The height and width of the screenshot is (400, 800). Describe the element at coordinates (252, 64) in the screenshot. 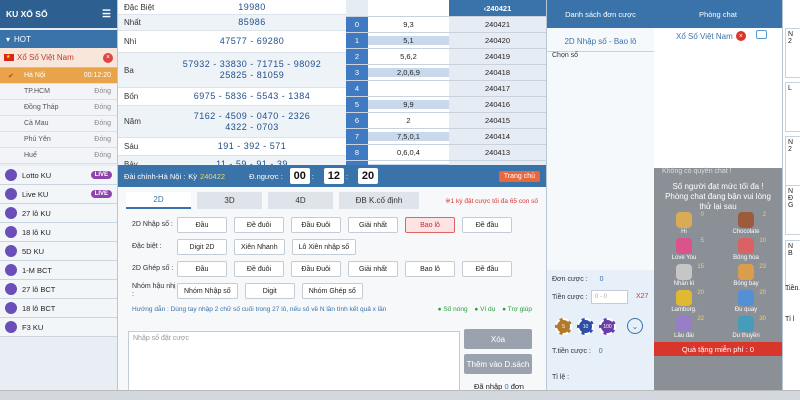

I see `prize-line: 57932 - 33830 - 71715 - 98092` at that location.